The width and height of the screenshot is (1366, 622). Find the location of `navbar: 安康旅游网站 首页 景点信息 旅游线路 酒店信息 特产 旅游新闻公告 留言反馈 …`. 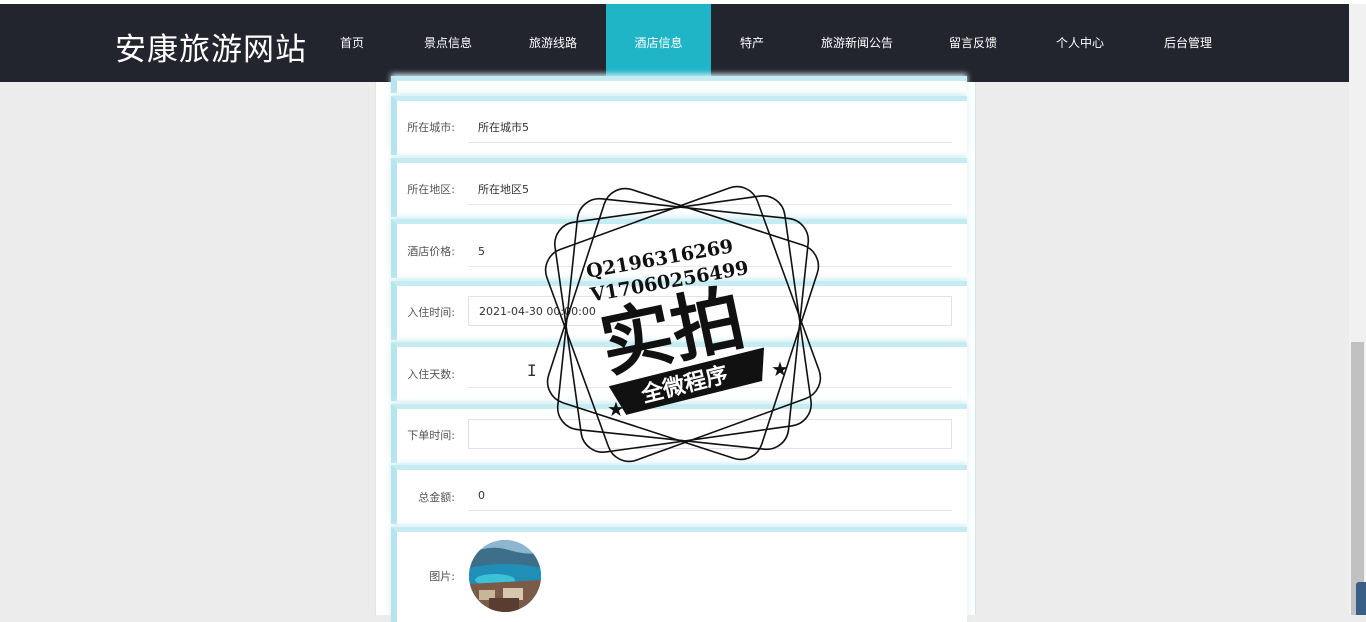

navbar: 安康旅游网站 首页 景点信息 旅游线路 酒店信息 特产 旅游新闻公告 留言反馈 … is located at coordinates (674, 43).